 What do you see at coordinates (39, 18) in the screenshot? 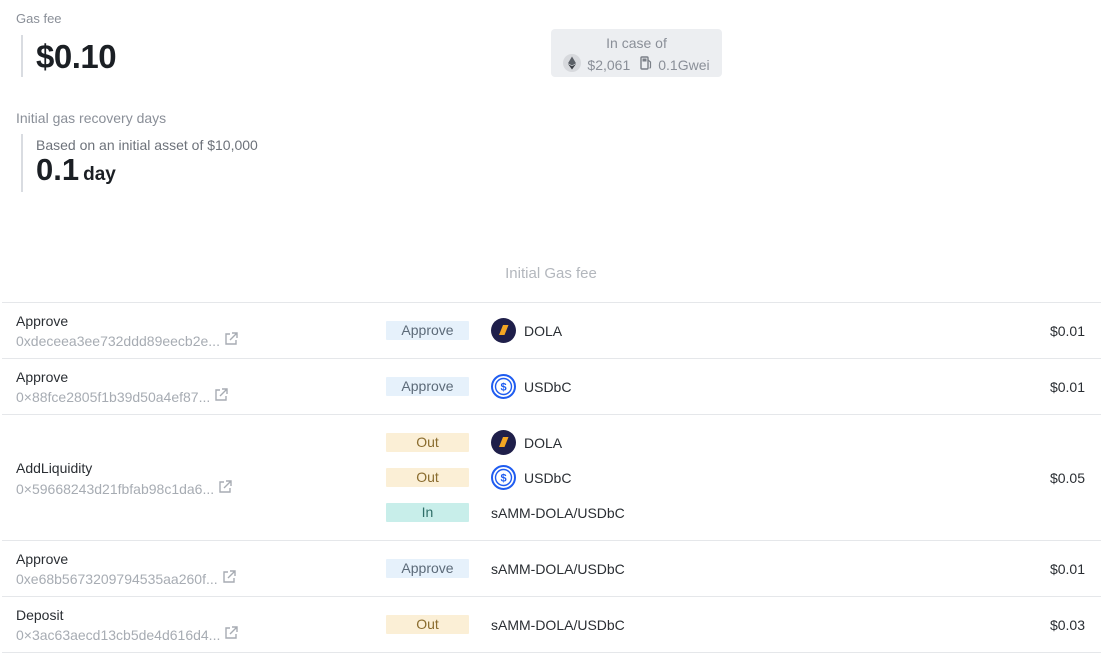
I see `gas-fee-label: Gas fee` at bounding box center [39, 18].